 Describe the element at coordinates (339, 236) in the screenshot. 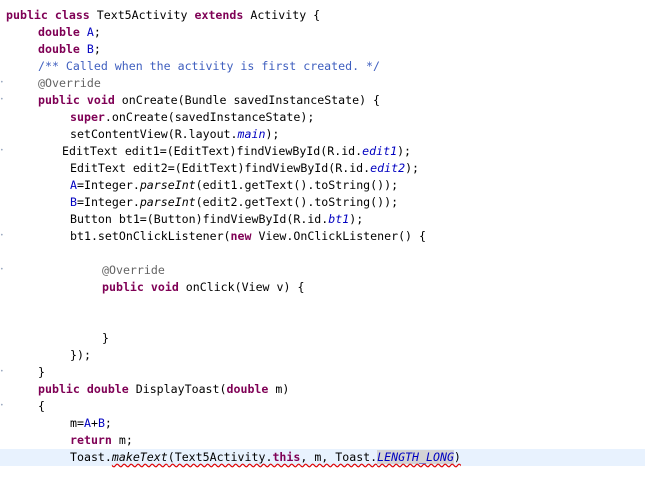

I see `code-token: View.OnClickListener() {` at that location.